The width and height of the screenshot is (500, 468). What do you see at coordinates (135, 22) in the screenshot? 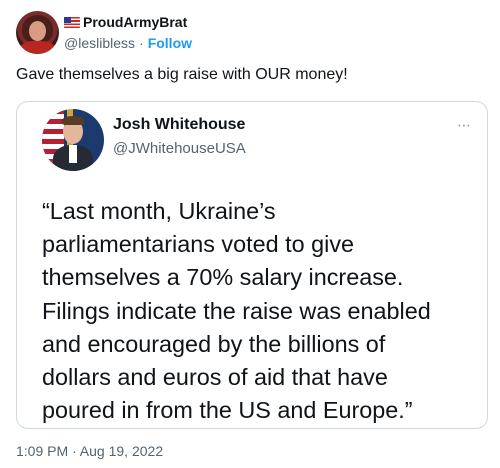
I see `author-display-name: ProudArmyBrat` at bounding box center [135, 22].